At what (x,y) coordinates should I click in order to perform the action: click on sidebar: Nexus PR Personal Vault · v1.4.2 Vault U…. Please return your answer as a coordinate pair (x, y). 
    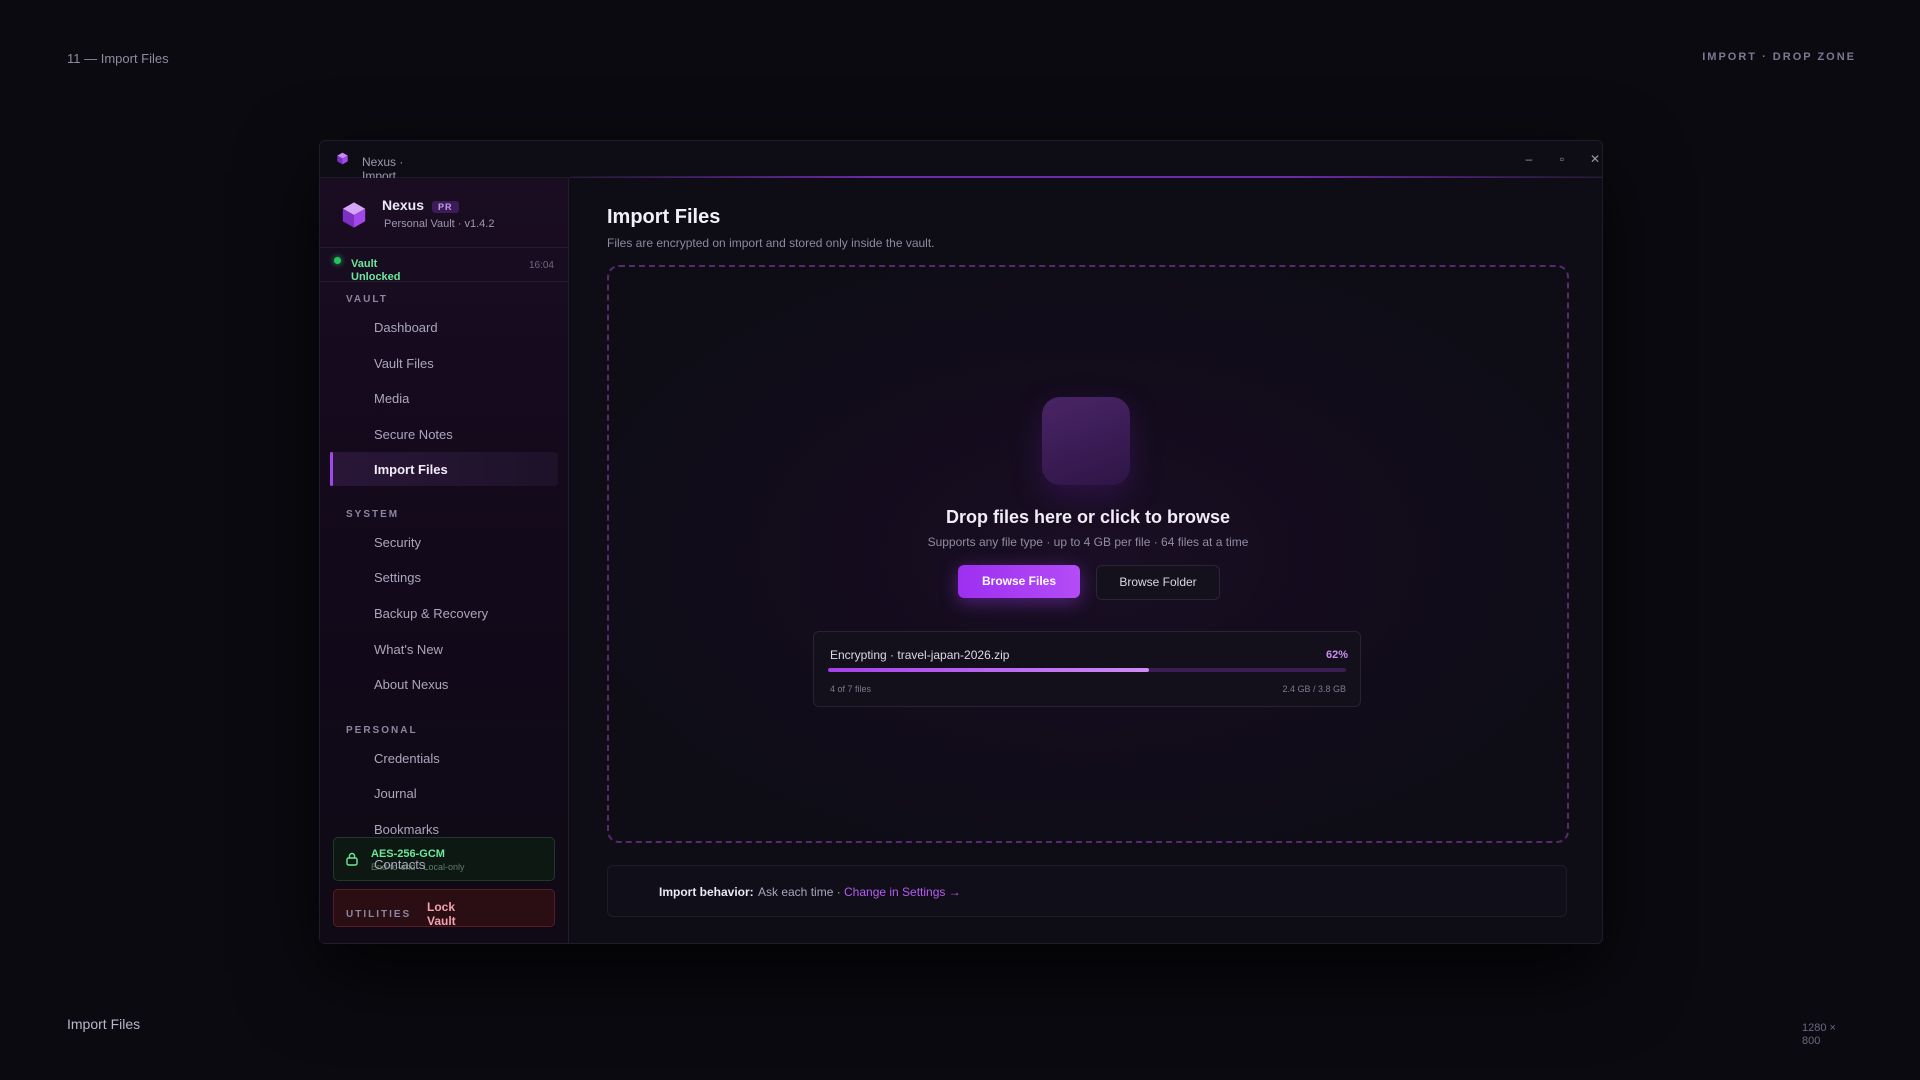
    Looking at the image, I should click on (444, 560).